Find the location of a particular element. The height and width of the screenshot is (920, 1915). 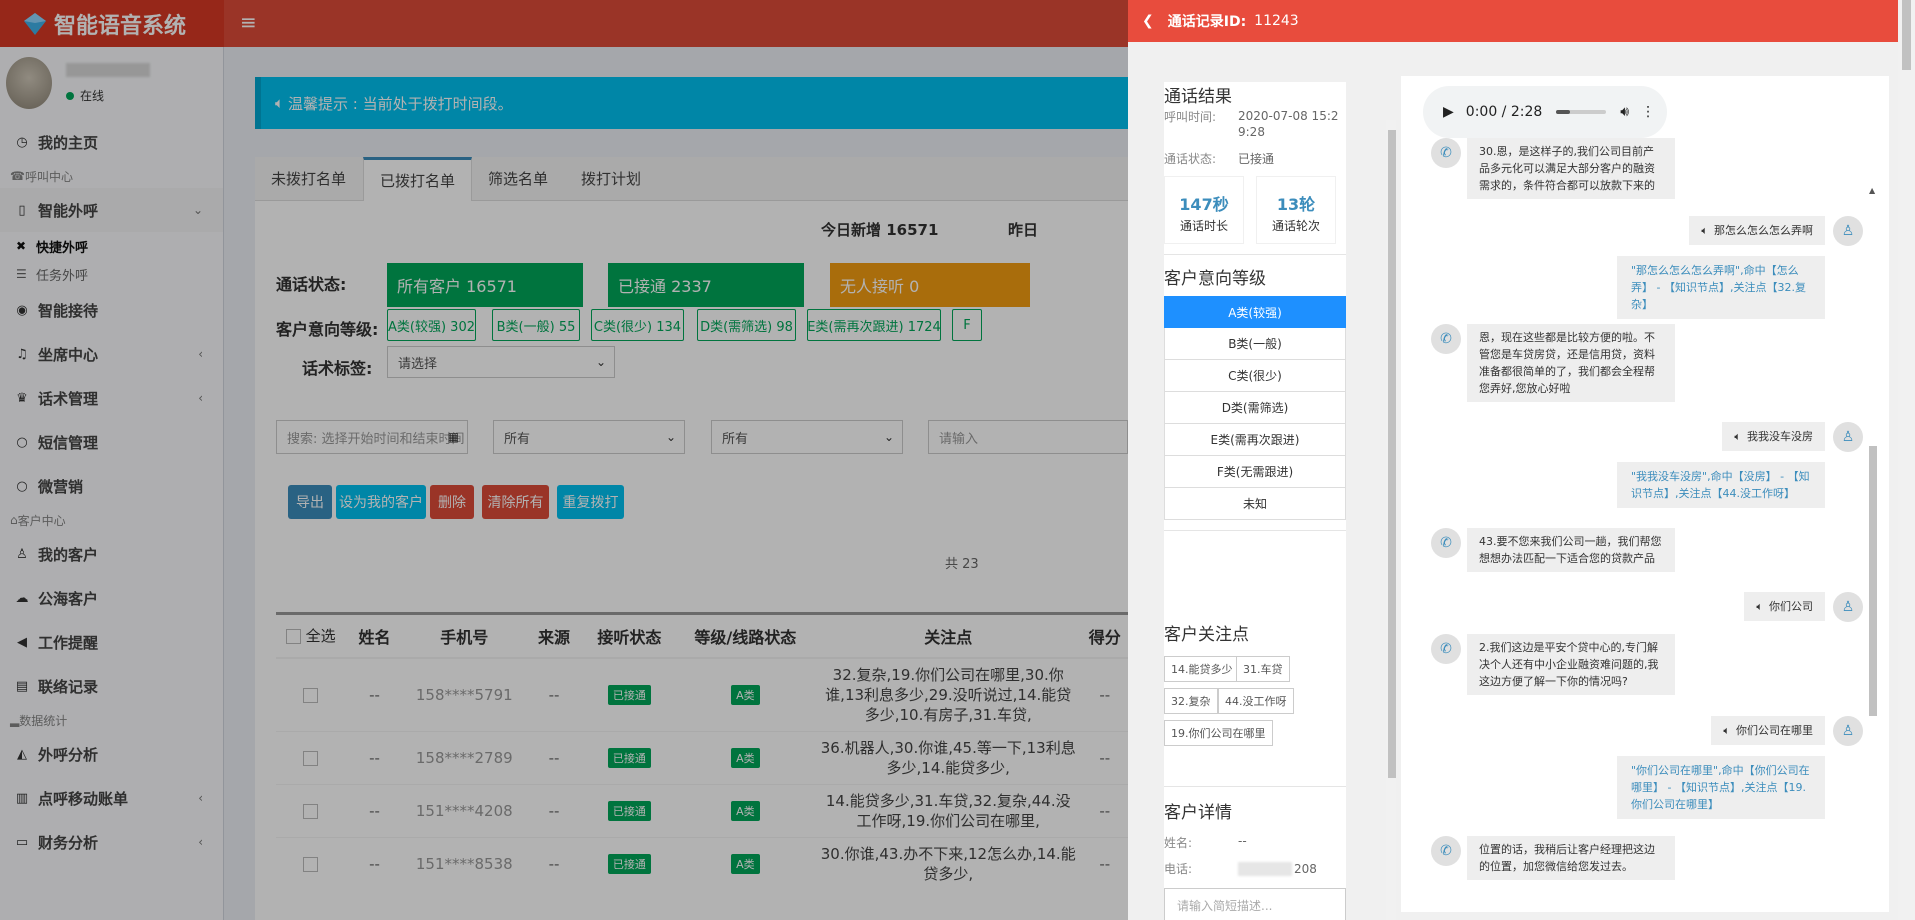

call-time-line: 呼叫时间: 2020-07-08 15:29:28 is located at coordinates (1255, 124).